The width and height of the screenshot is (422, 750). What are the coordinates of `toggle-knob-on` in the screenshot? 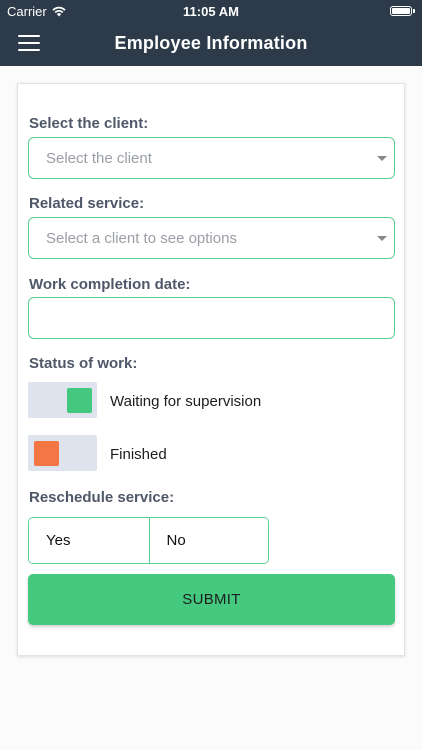 It's located at (79, 400).